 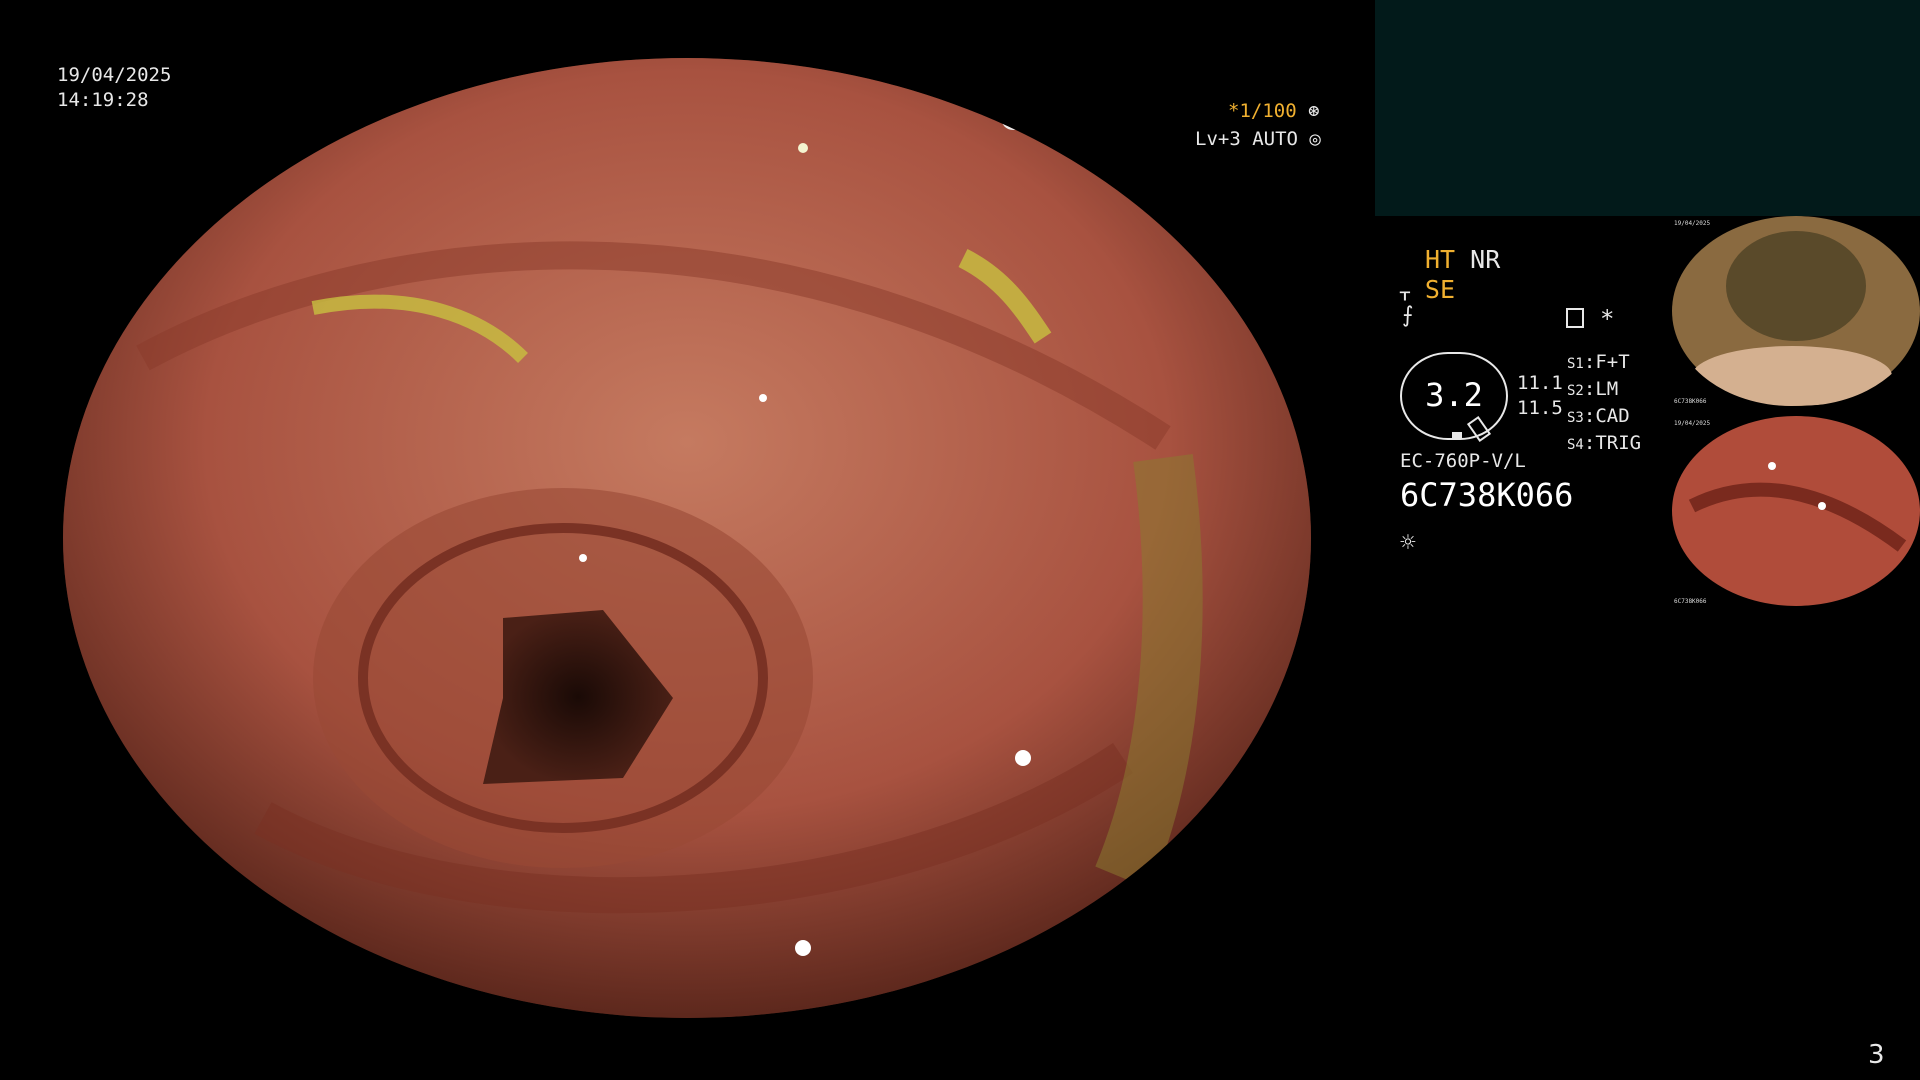 What do you see at coordinates (1593, 389) in the screenshot?
I see `switch-s2: S2:LM` at bounding box center [1593, 389].